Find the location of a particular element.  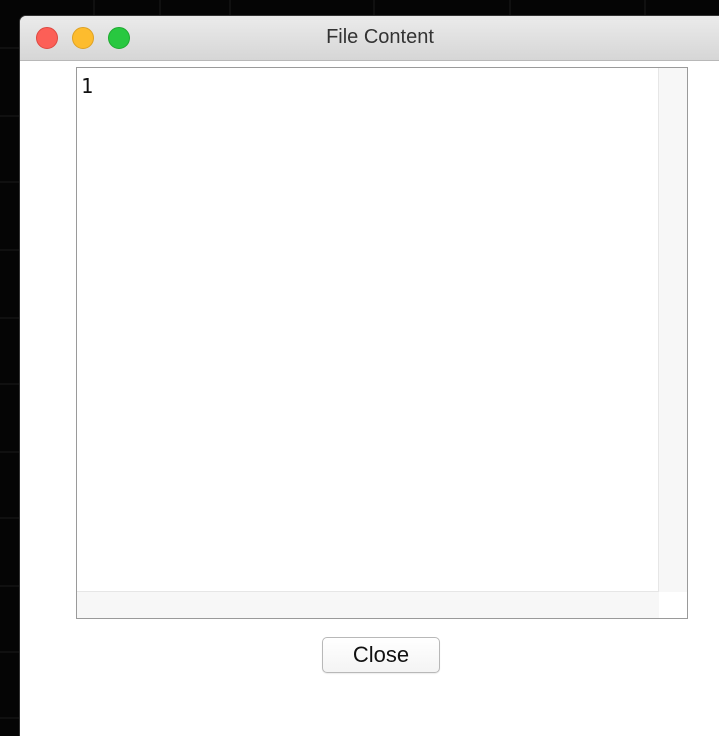

vertical-scrollbar is located at coordinates (672, 330).